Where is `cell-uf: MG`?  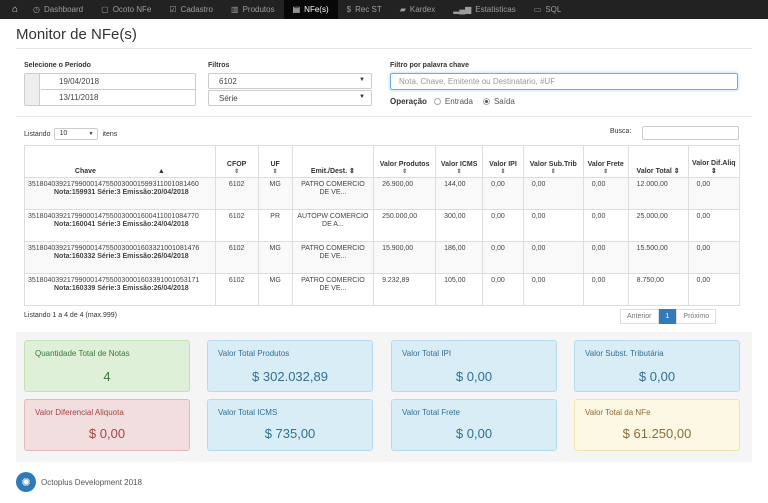 cell-uf: MG is located at coordinates (275, 193).